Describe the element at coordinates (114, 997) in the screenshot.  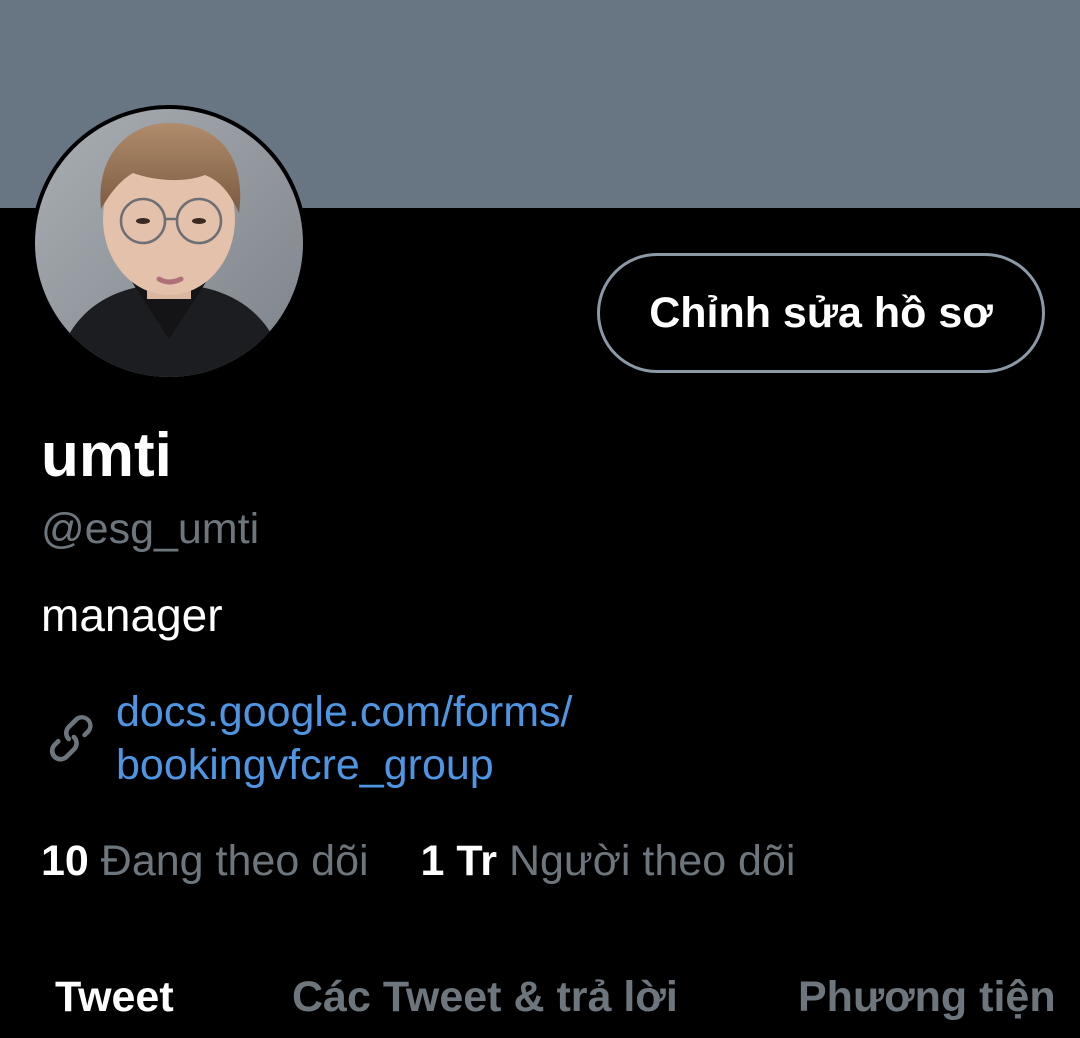
I see `tab-tweets: Tweet` at that location.